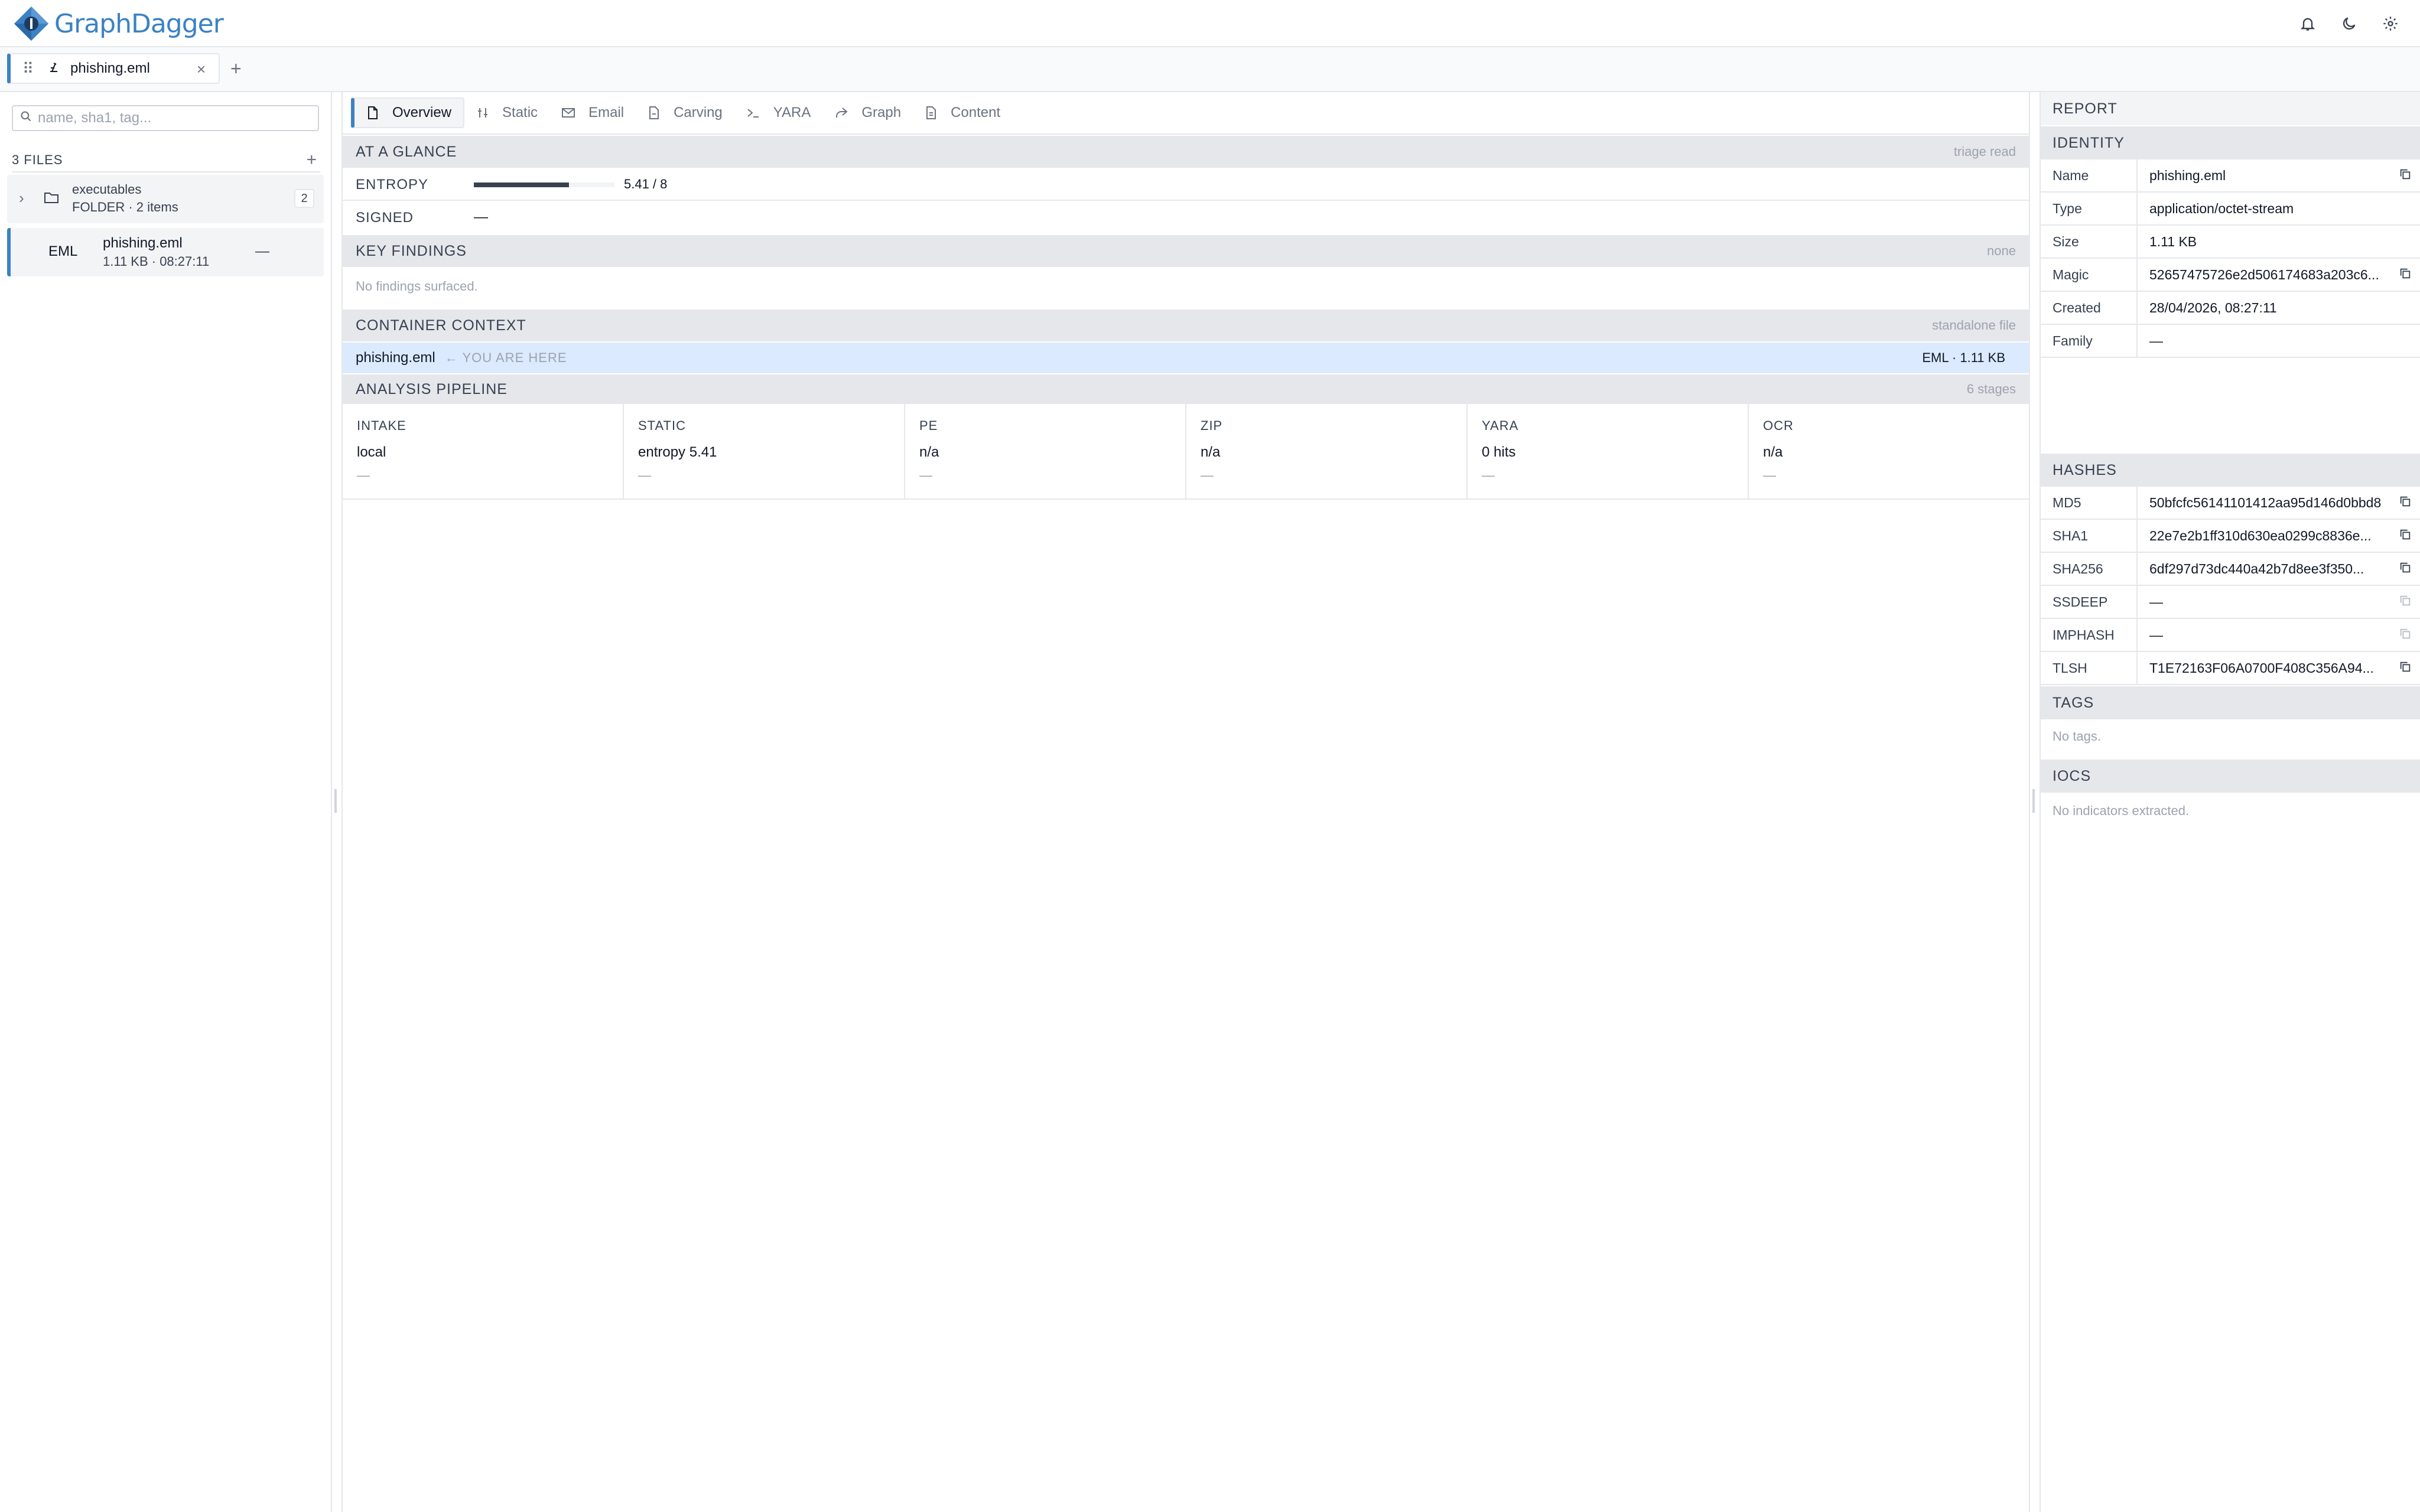 Image resolution: width=2420 pixels, height=1512 pixels. I want to click on tags-empty-text: No tags., so click(2077, 736).